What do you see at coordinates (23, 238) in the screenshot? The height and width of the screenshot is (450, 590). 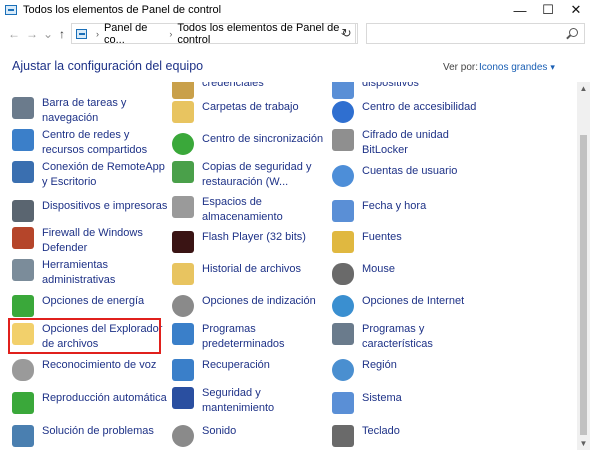 I see `firewall-icon` at bounding box center [23, 238].